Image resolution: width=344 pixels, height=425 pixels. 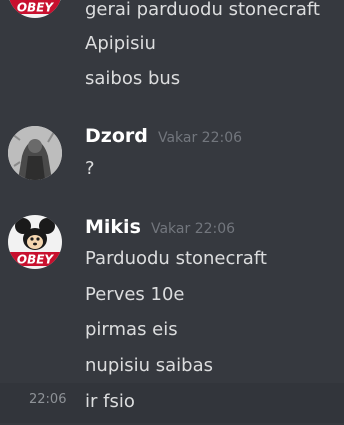 I want to click on message-text: Parduodu stonecraft, so click(x=176, y=258).